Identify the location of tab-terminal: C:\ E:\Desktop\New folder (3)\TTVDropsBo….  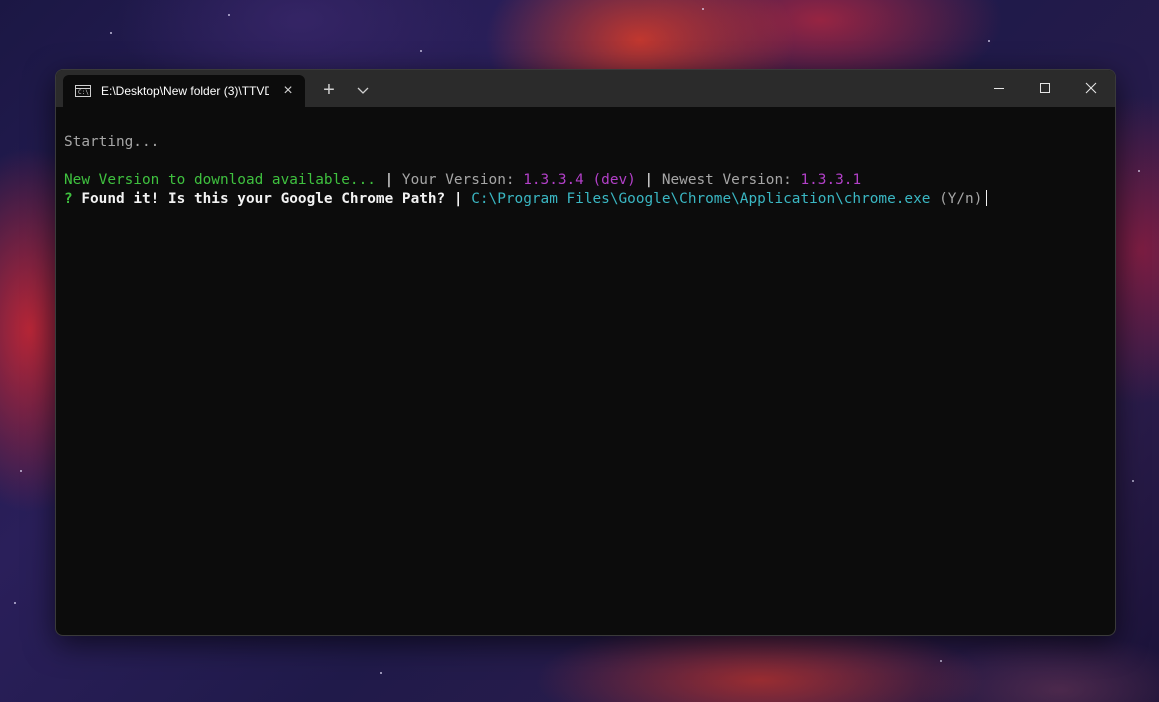
(184, 91).